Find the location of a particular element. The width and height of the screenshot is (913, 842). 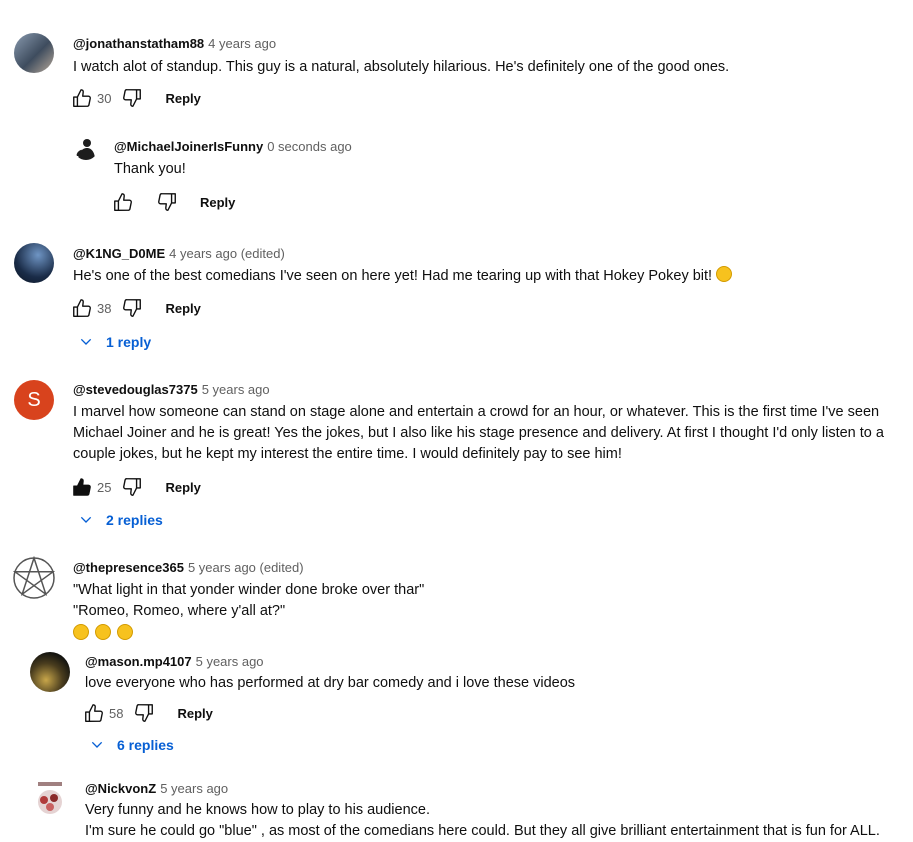

collage-avatar-icon is located at coordinates (50, 798).